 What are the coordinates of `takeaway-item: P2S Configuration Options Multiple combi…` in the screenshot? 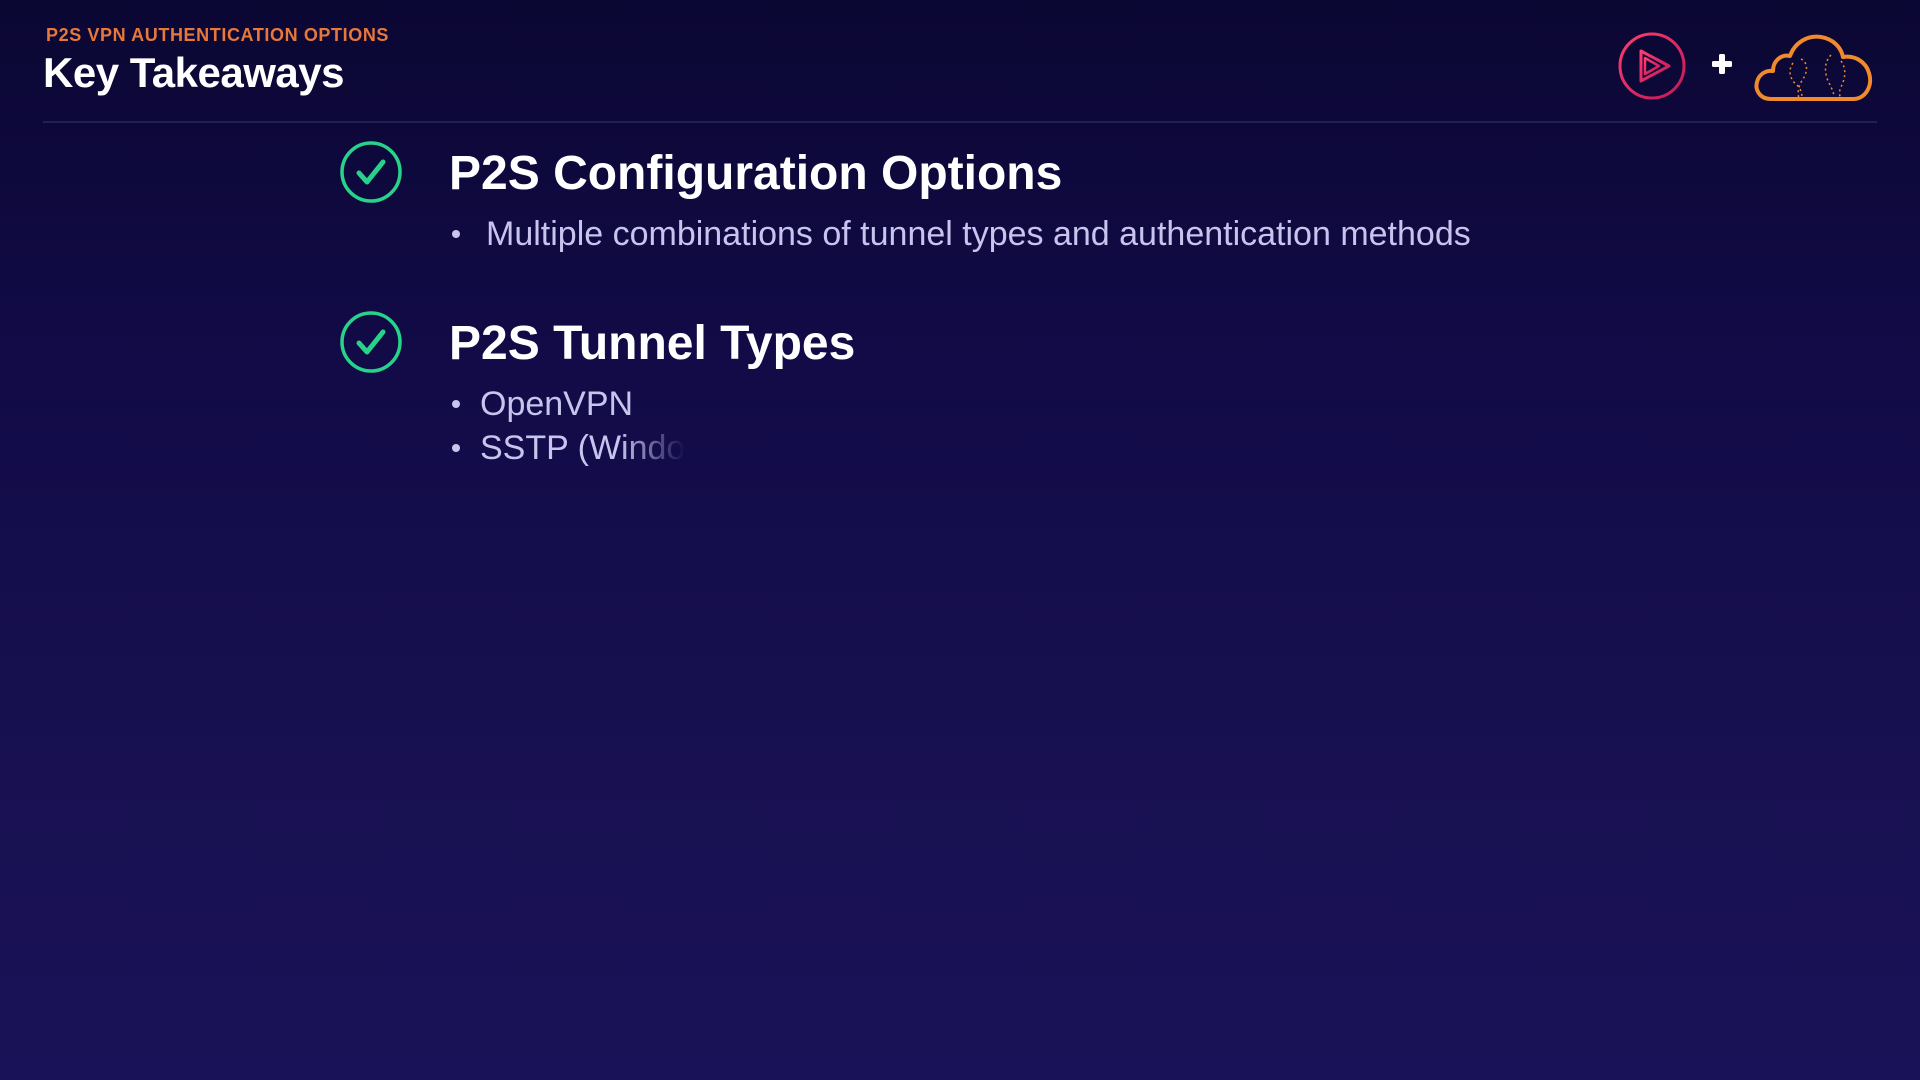 It's located at (989, 225).